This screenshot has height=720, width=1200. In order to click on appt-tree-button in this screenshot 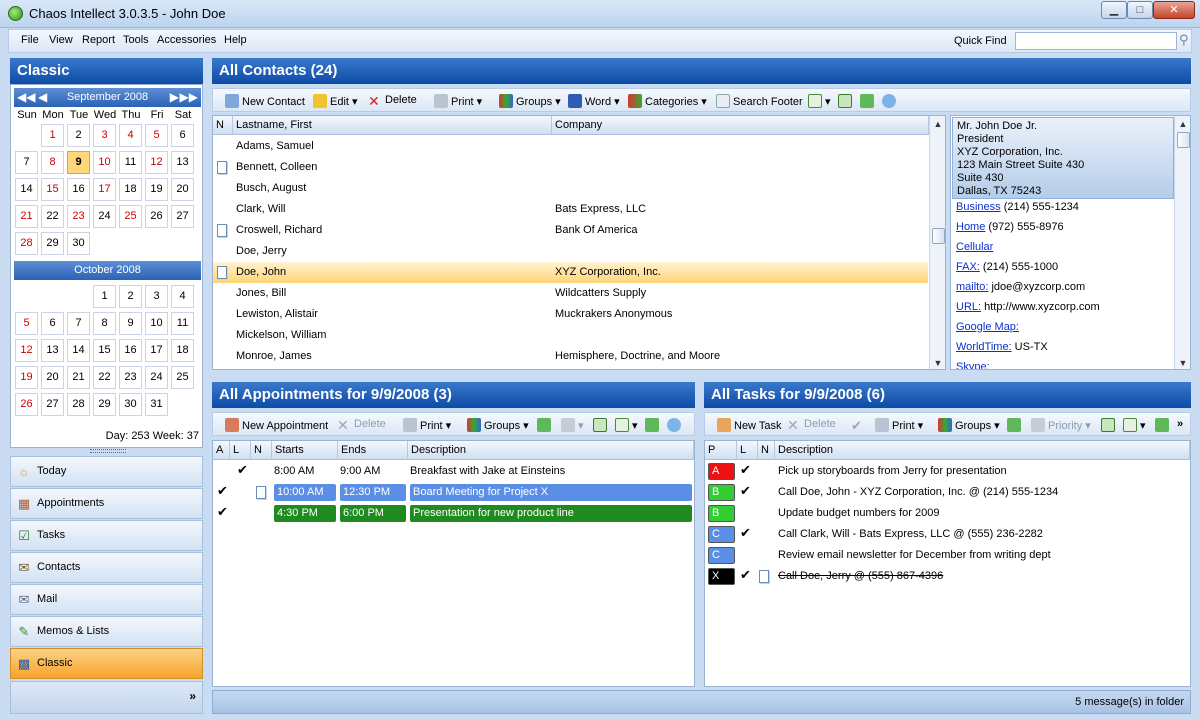, I will do `click(601, 425)`.